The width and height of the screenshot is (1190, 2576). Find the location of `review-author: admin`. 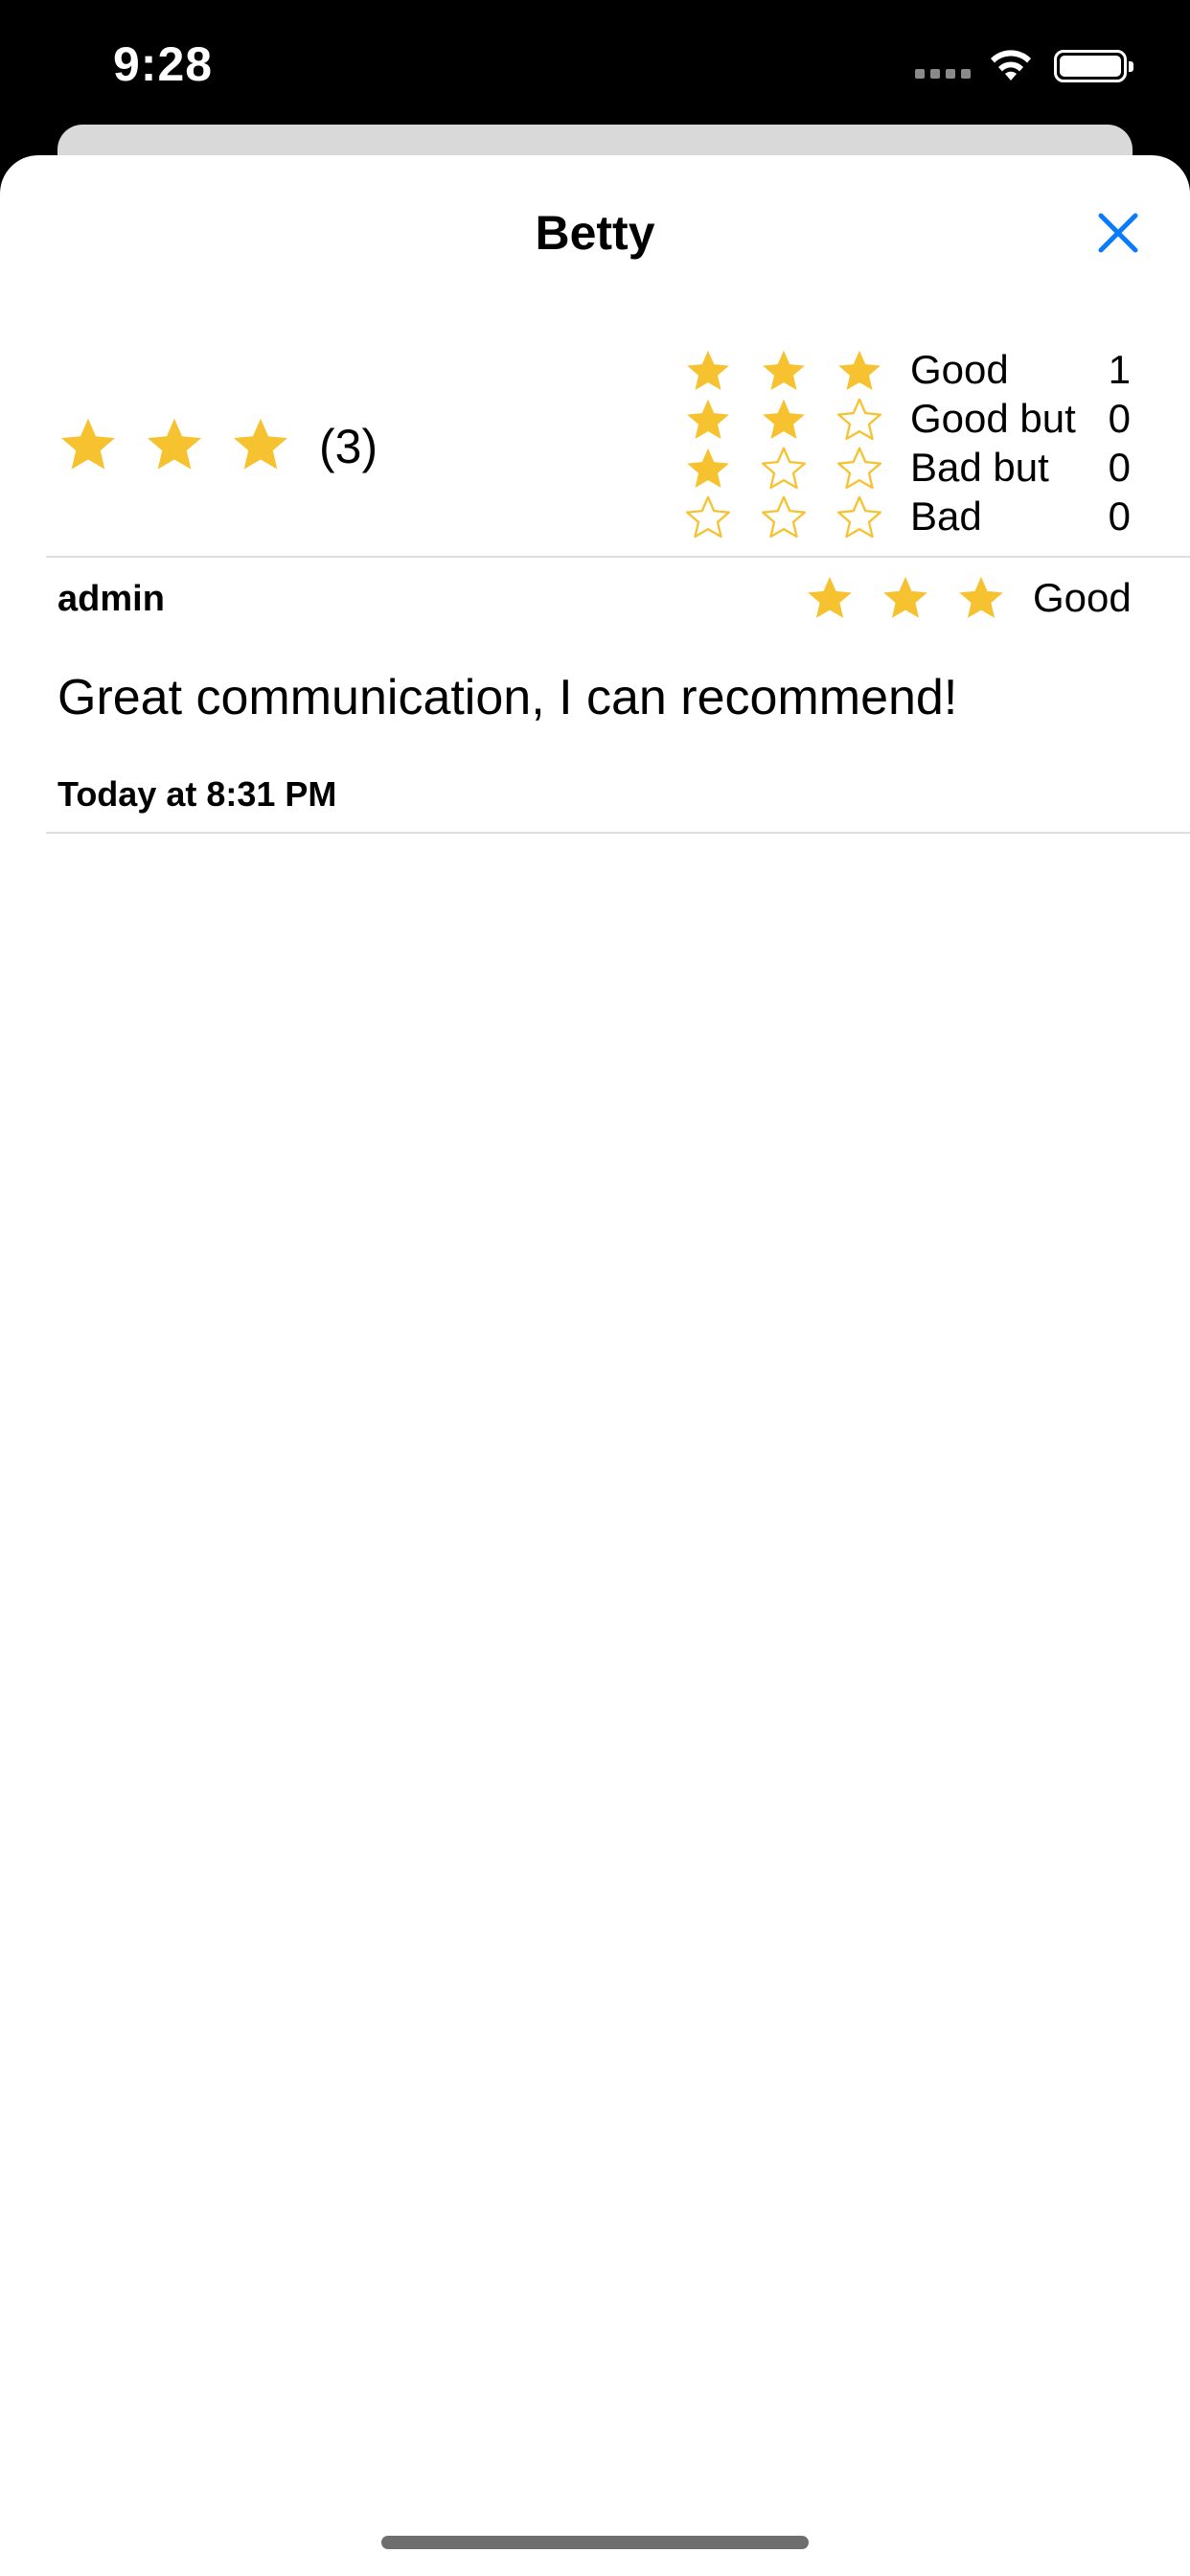

review-author: admin is located at coordinates (111, 599).